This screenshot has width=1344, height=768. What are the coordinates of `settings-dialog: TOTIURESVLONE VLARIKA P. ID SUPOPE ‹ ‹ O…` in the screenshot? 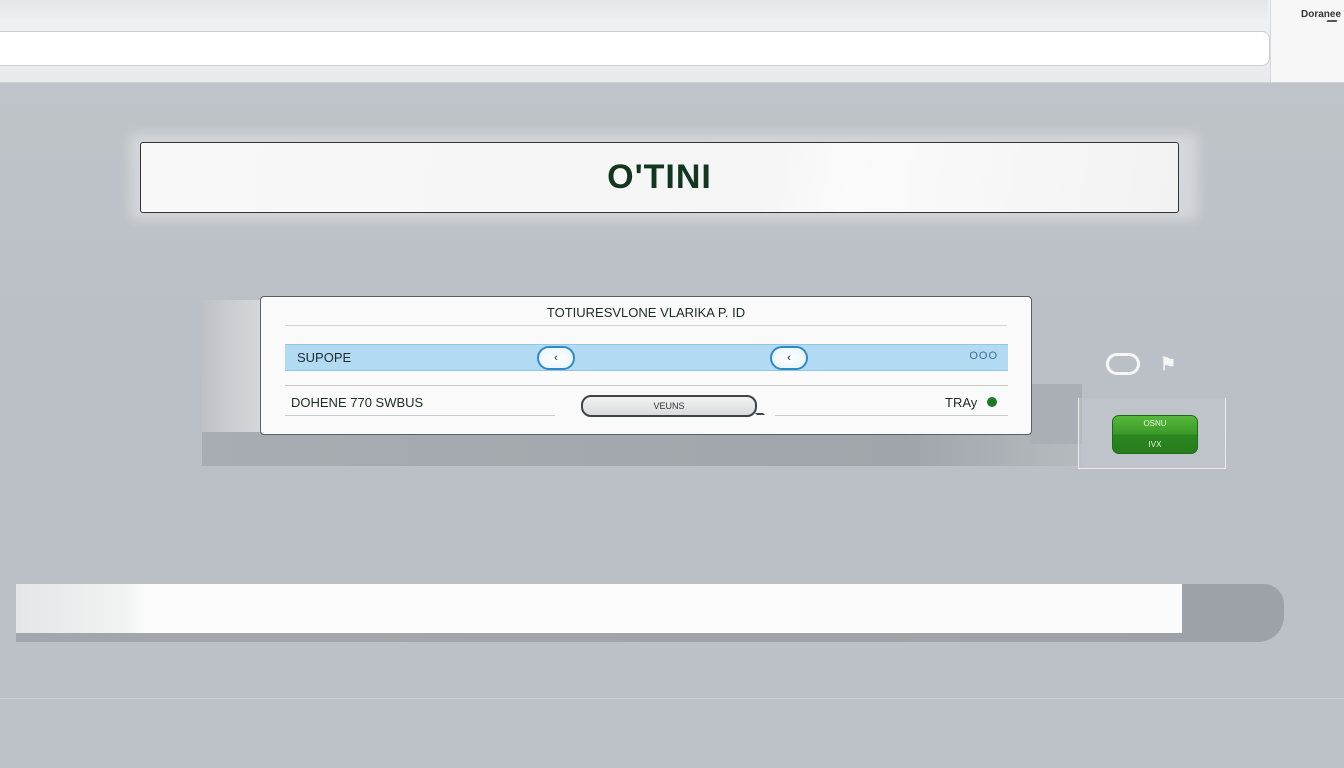 It's located at (646, 365).